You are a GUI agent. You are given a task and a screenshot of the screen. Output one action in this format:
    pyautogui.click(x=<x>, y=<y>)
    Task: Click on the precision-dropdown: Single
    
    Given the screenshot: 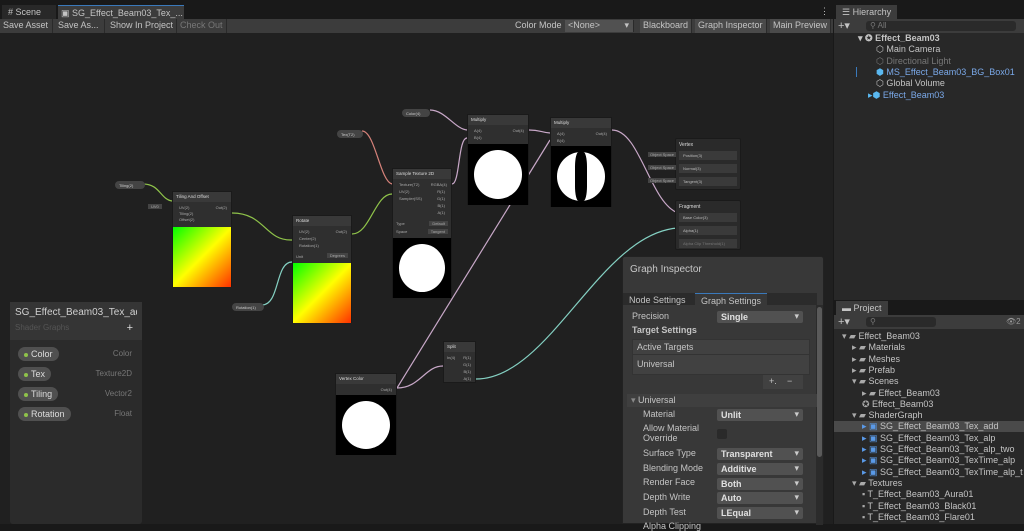 What is the action you would take?
    pyautogui.click(x=760, y=317)
    